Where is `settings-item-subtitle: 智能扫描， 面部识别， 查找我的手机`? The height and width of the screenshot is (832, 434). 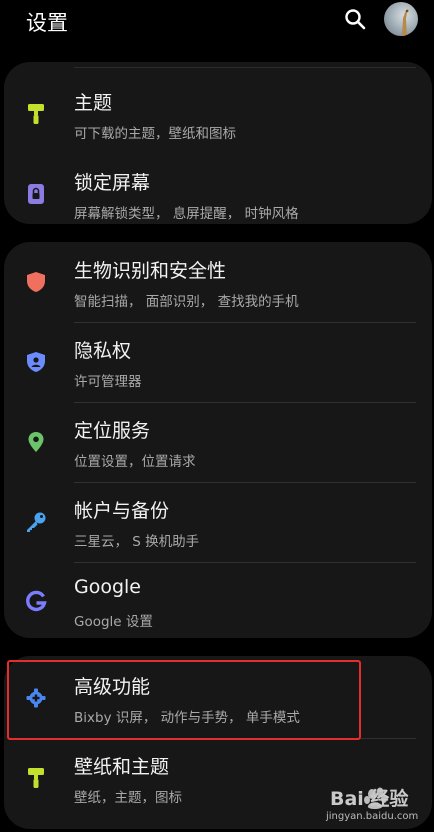 settings-item-subtitle: 智能扫描， 面部识别， 查找我的手机 is located at coordinates (186, 302).